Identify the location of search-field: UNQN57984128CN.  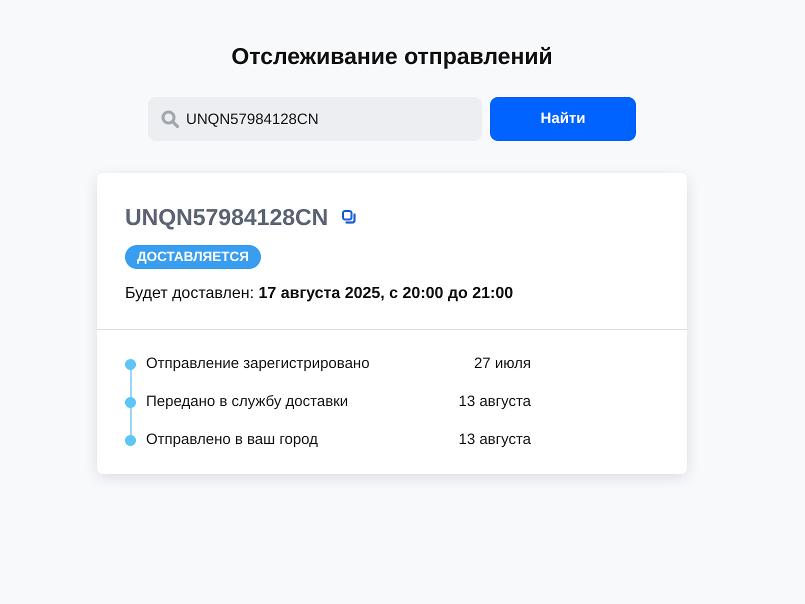
(315, 119).